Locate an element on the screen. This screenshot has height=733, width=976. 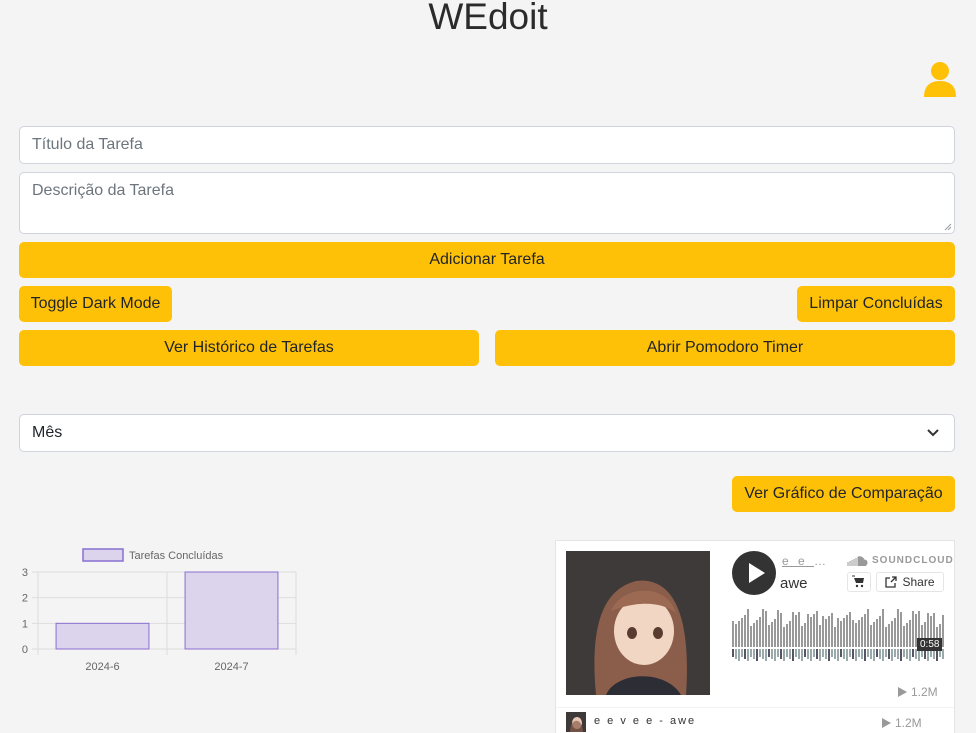
toggle-dark-mode-button: Toggle Dark Mode is located at coordinates (95, 304).